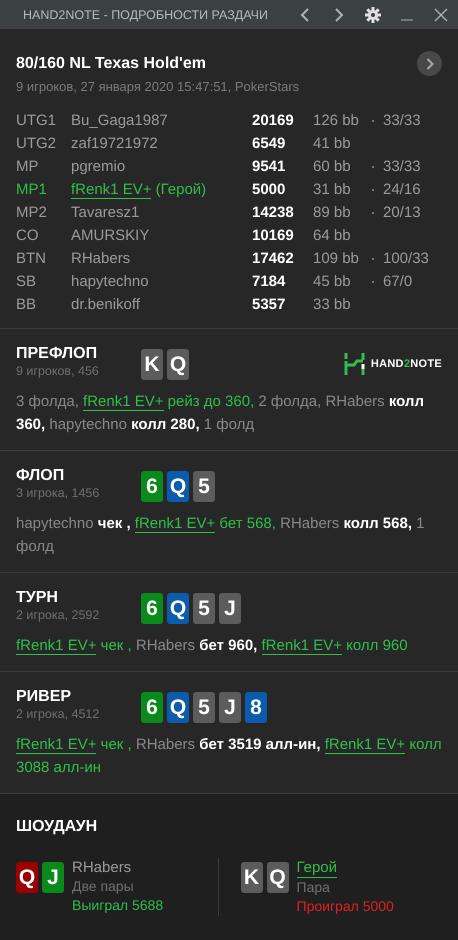 This screenshot has width=458, height=940. What do you see at coordinates (256, 707) in the screenshot?
I see `playing-card: 8` at bounding box center [256, 707].